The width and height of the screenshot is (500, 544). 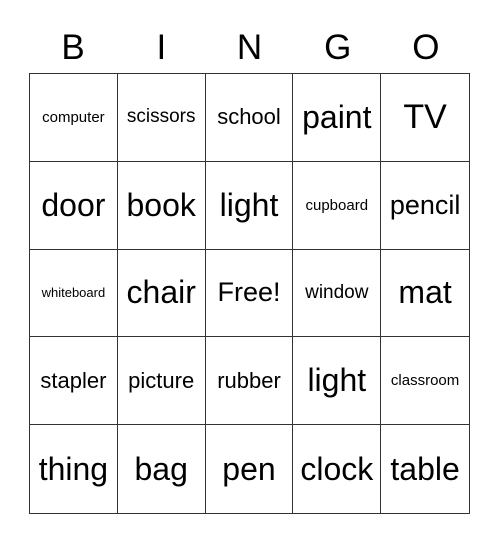 I want to click on bingo-header: B I N G O, so click(x=249, y=48).